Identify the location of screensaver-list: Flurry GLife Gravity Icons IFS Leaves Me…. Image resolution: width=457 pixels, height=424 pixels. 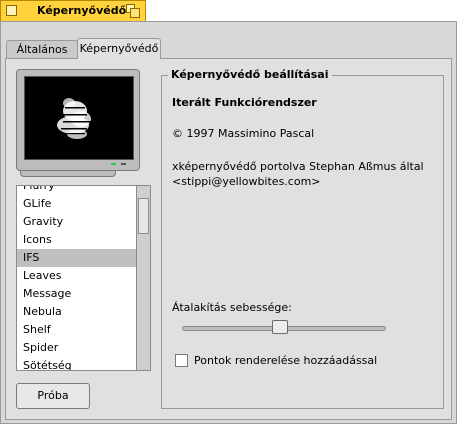
(83, 278).